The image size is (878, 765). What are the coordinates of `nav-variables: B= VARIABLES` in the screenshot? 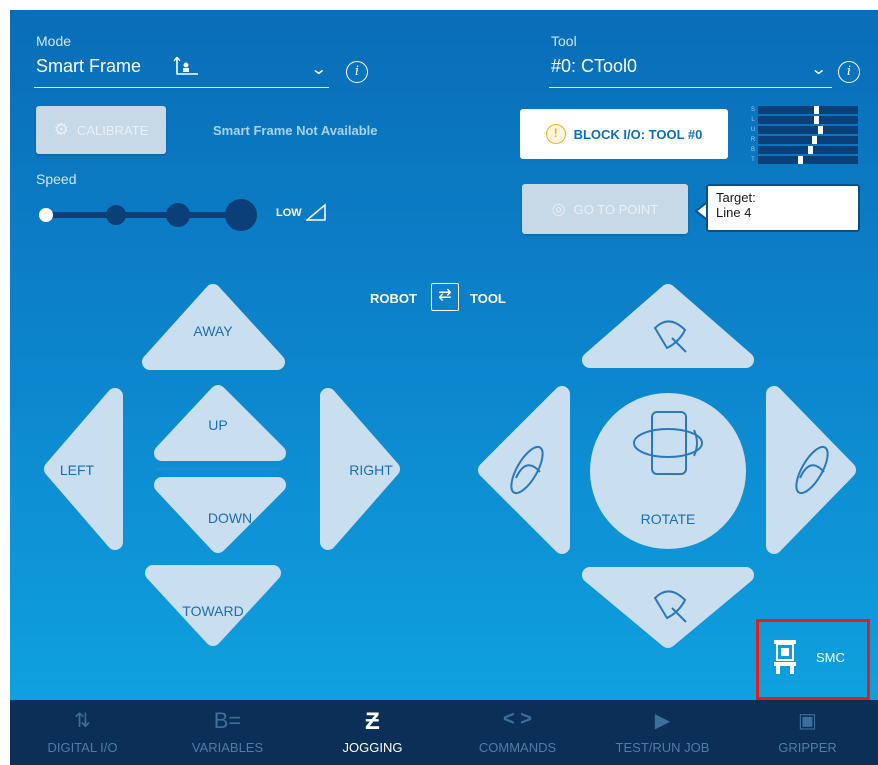 It's located at (227, 732).